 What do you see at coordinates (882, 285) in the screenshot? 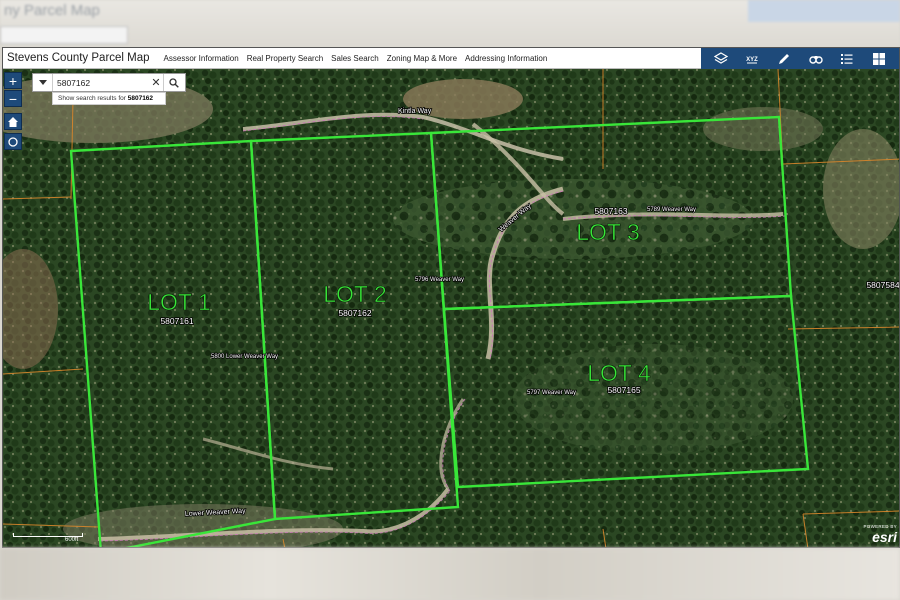
I see `neighbor-parcel: 5807584` at bounding box center [882, 285].